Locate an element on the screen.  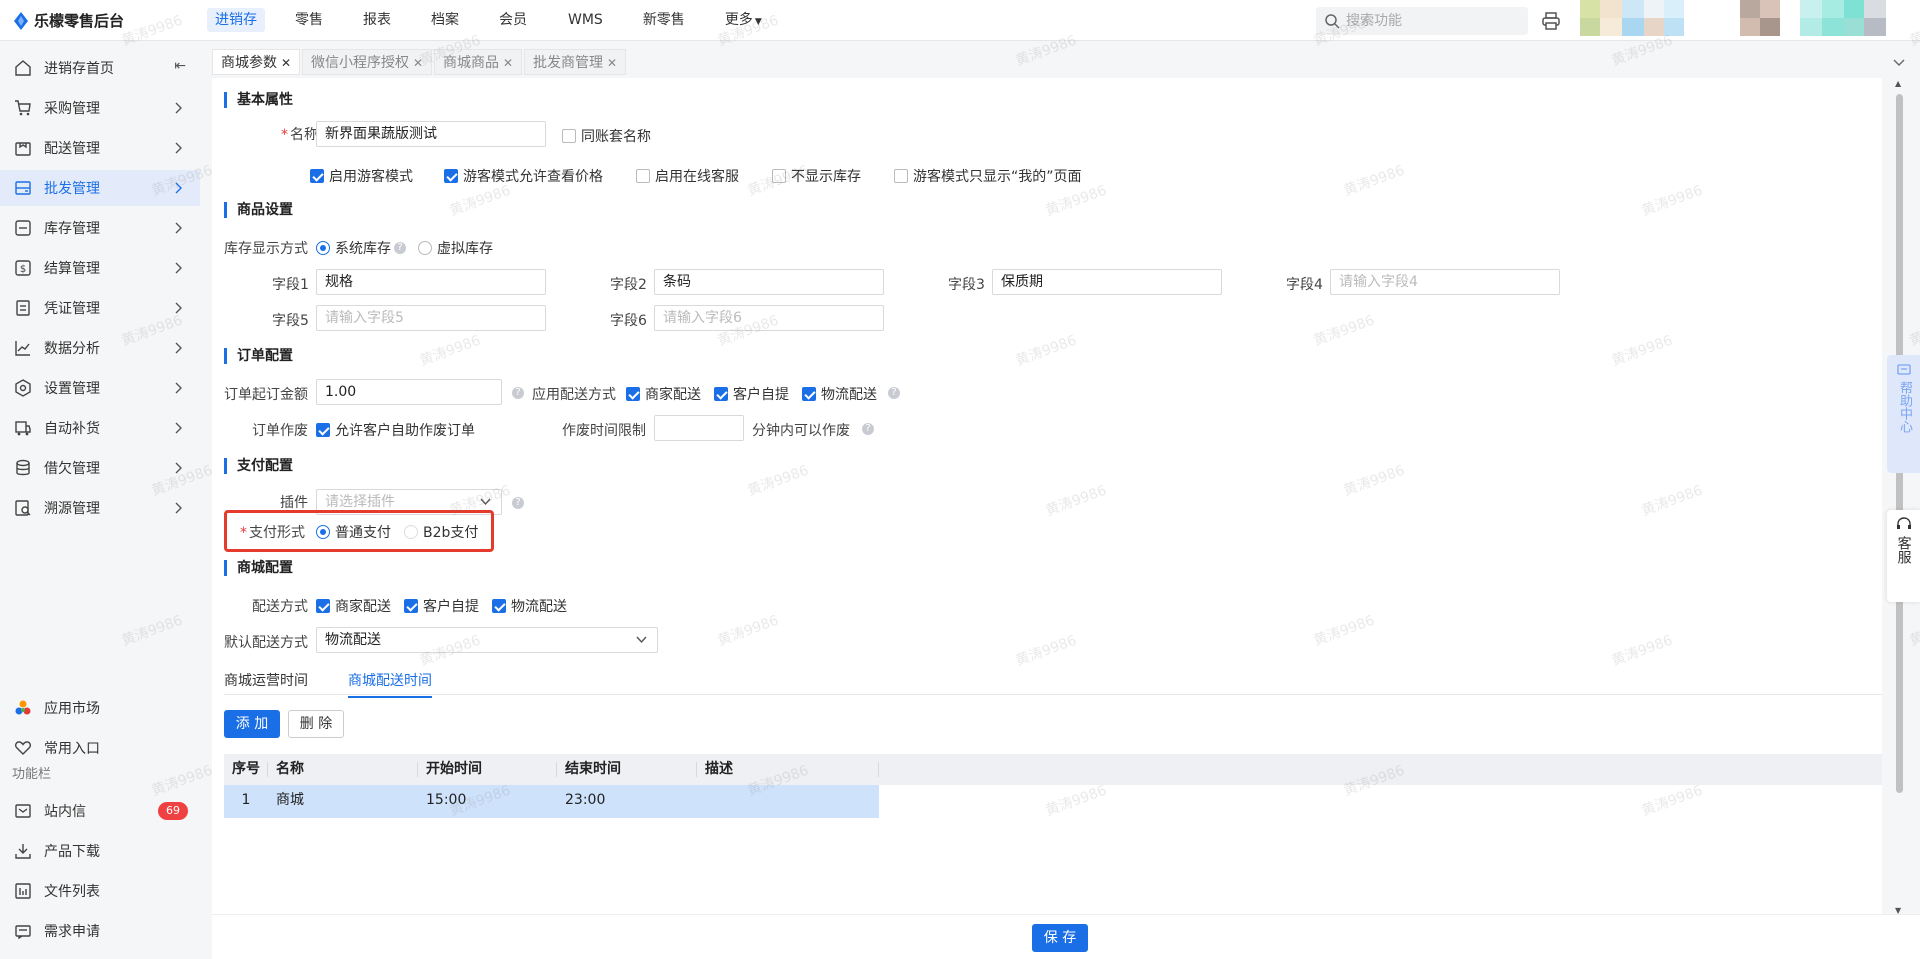
tab-delivery-hours: 商城配送时间 is located at coordinates (390, 684).